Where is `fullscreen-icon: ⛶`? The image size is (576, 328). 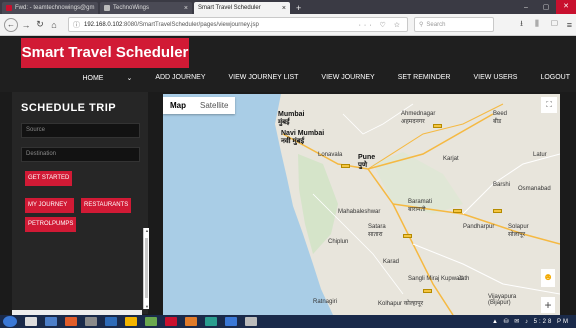
fullscreen-icon: ⛶ is located at coordinates (549, 105).